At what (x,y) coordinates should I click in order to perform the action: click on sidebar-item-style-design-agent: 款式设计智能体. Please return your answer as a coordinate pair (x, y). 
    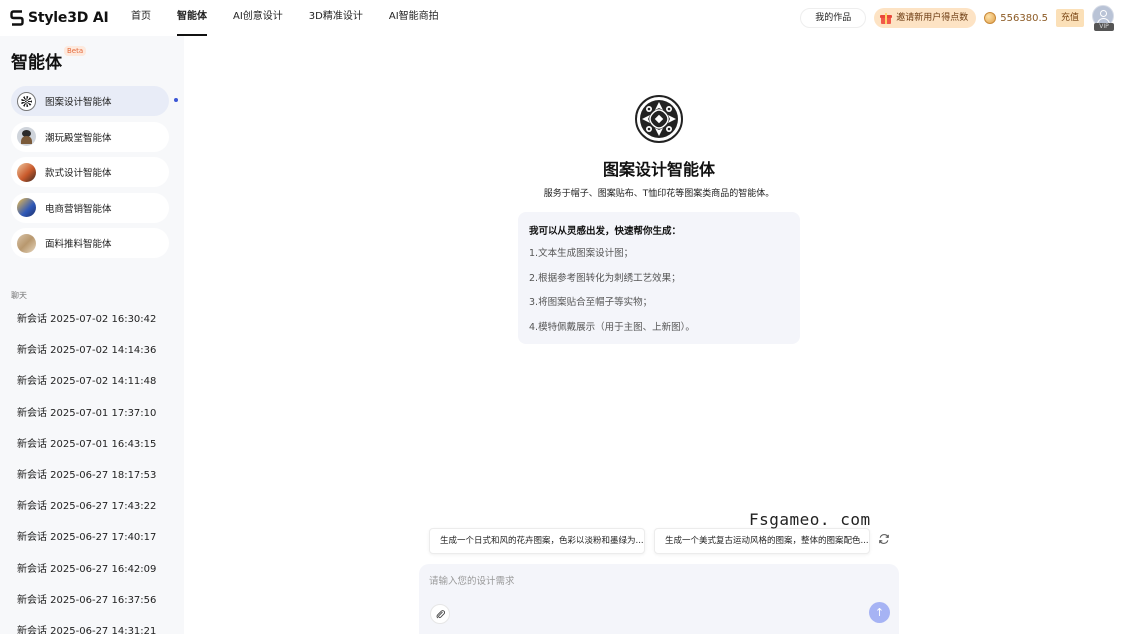
    Looking at the image, I should click on (90, 172).